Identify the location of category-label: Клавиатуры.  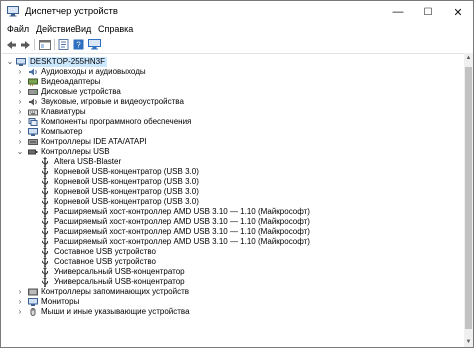
(63, 111).